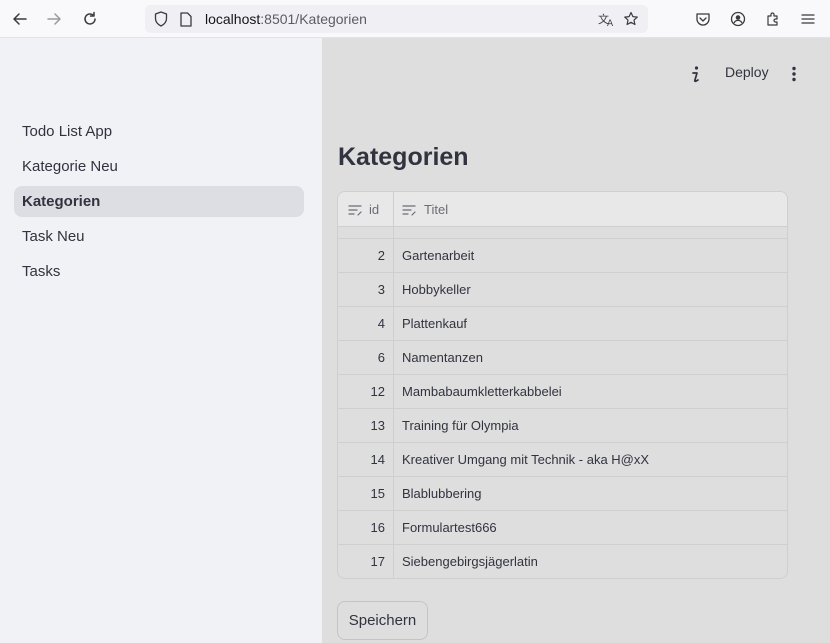  What do you see at coordinates (377, 561) in the screenshot?
I see `cell-id: 17` at bounding box center [377, 561].